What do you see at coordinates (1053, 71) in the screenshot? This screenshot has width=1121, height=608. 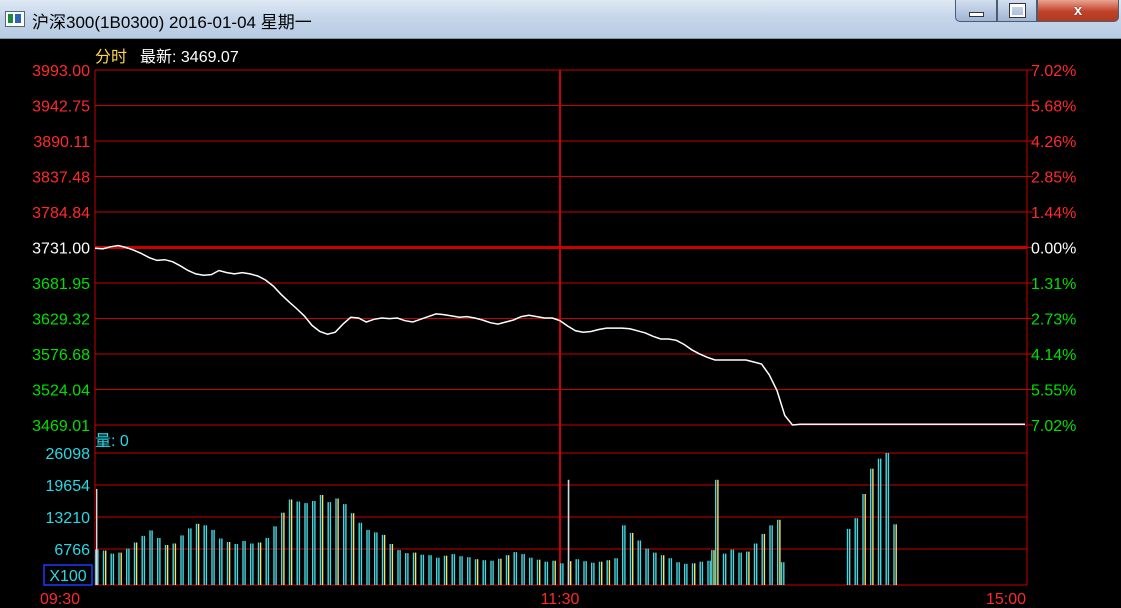 I see `percent-tick-label: 7.02%` at bounding box center [1053, 71].